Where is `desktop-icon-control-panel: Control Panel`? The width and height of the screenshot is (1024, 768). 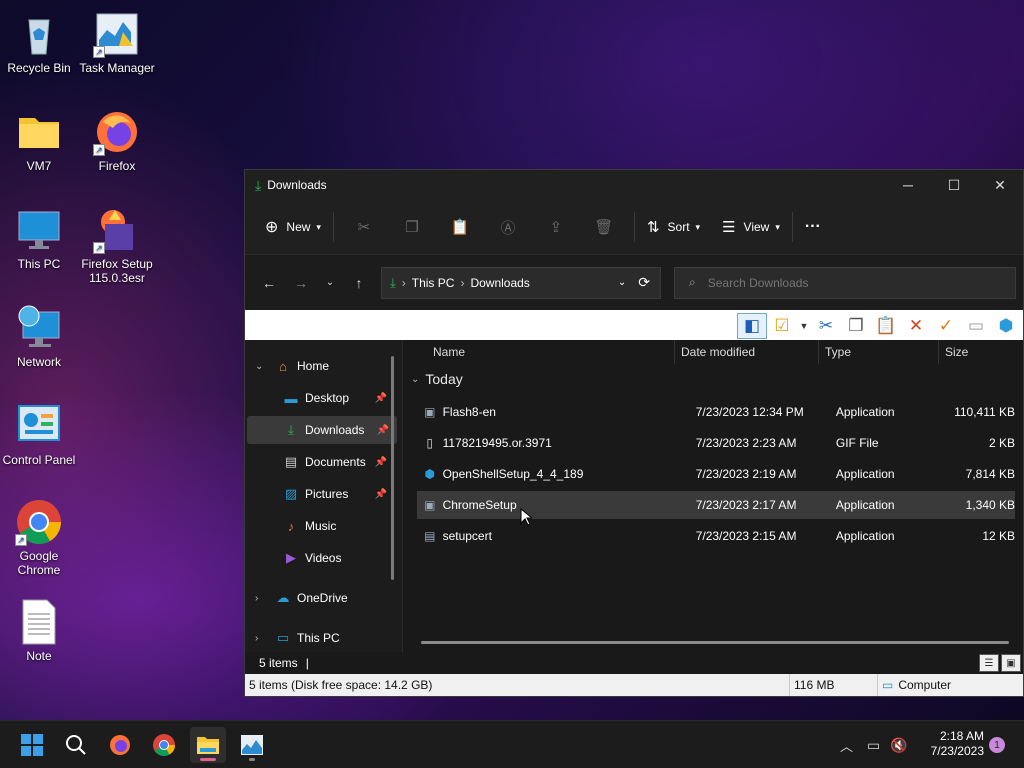 desktop-icon-control-panel: Control Panel is located at coordinates (39, 434).